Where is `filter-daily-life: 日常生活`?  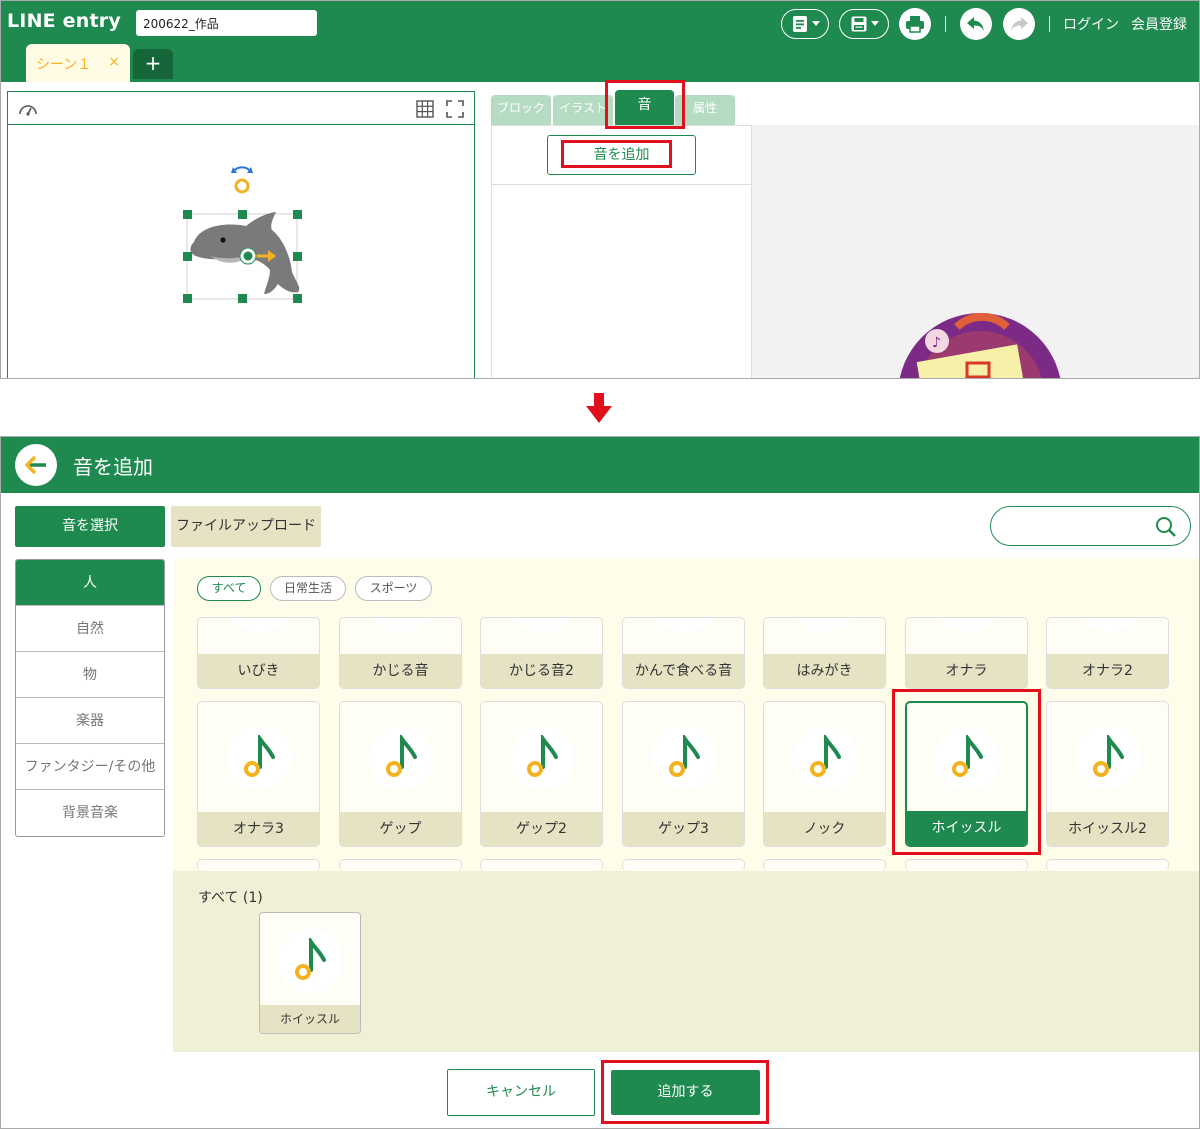 filter-daily-life: 日常生活 is located at coordinates (308, 588).